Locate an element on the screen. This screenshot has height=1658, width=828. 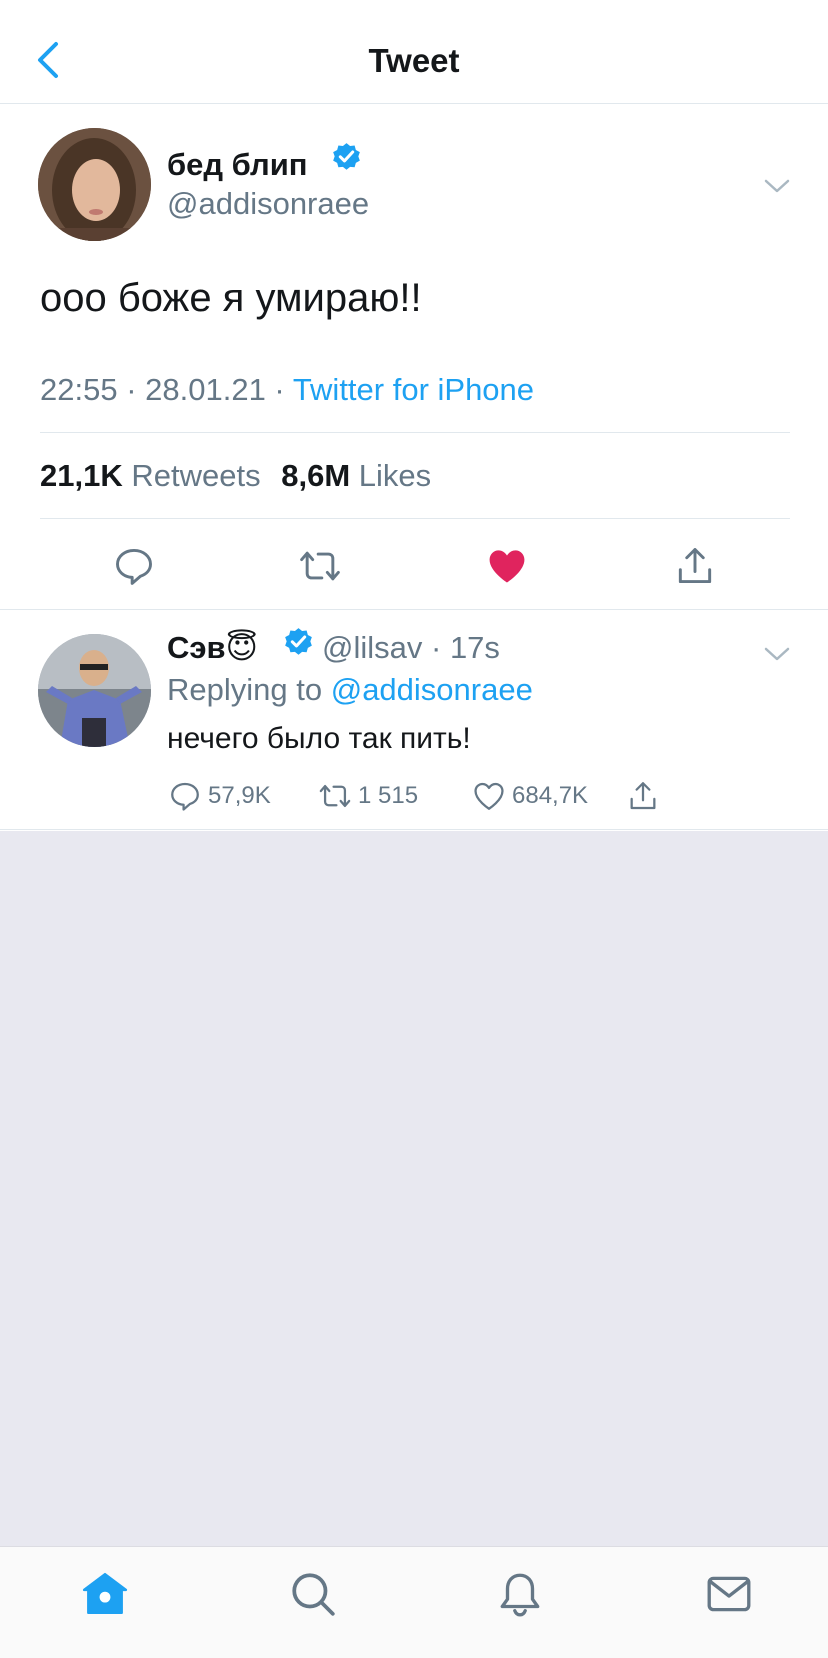
replying-to: Replying to @addisonraee is located at coordinates (350, 690).